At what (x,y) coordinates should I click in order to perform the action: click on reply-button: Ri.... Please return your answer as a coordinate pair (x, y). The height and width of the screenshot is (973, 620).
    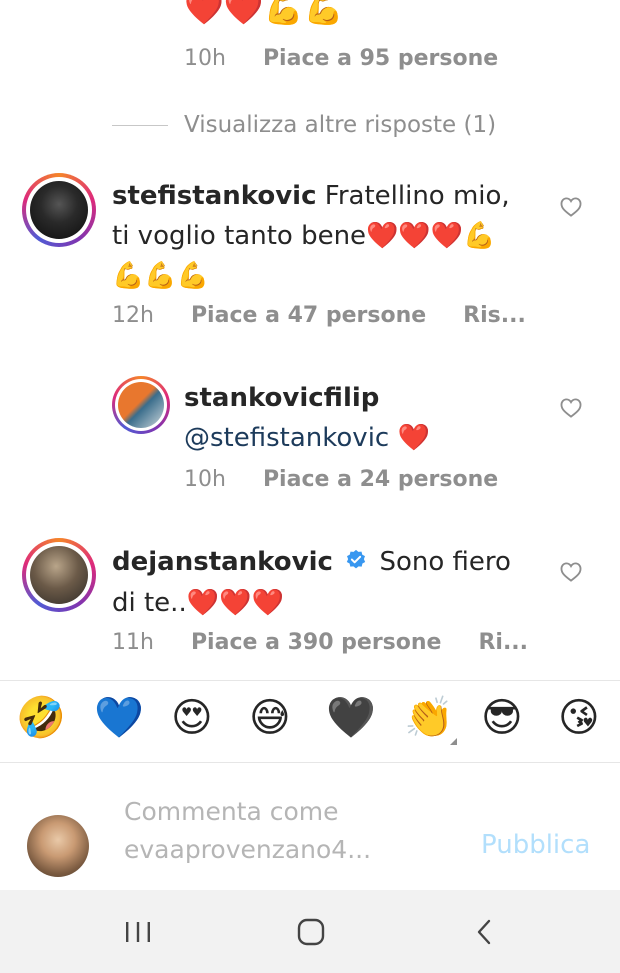
    Looking at the image, I should click on (503, 642).